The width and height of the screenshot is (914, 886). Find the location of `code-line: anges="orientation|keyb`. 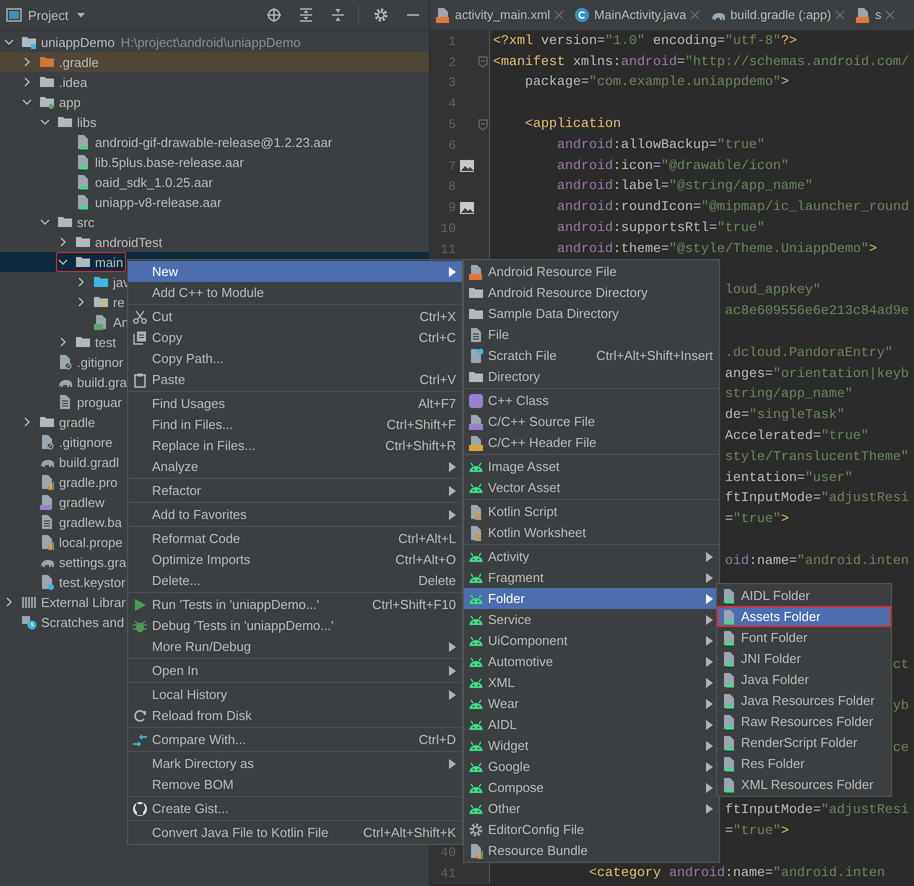

code-line: anges="orientation|keyb is located at coordinates (816, 374).